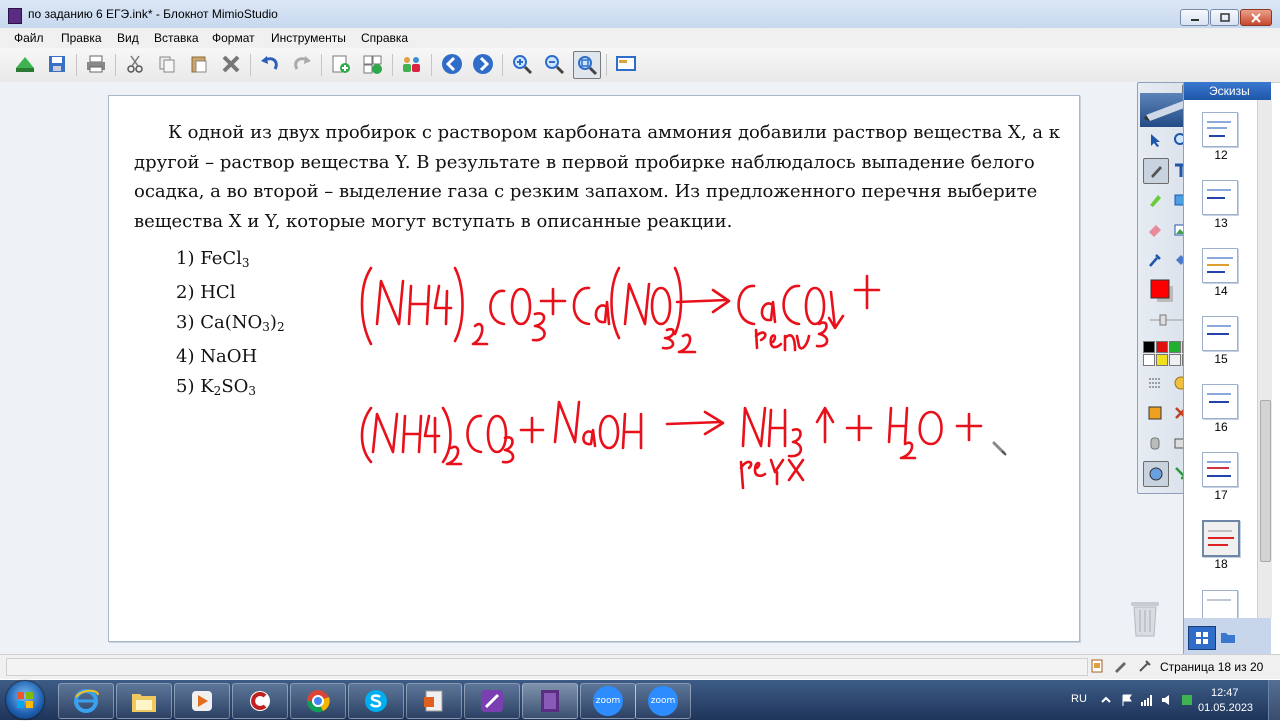 The image size is (1280, 722). Describe the element at coordinates (1156, 171) in the screenshot. I see `pen-tool-icon` at that location.